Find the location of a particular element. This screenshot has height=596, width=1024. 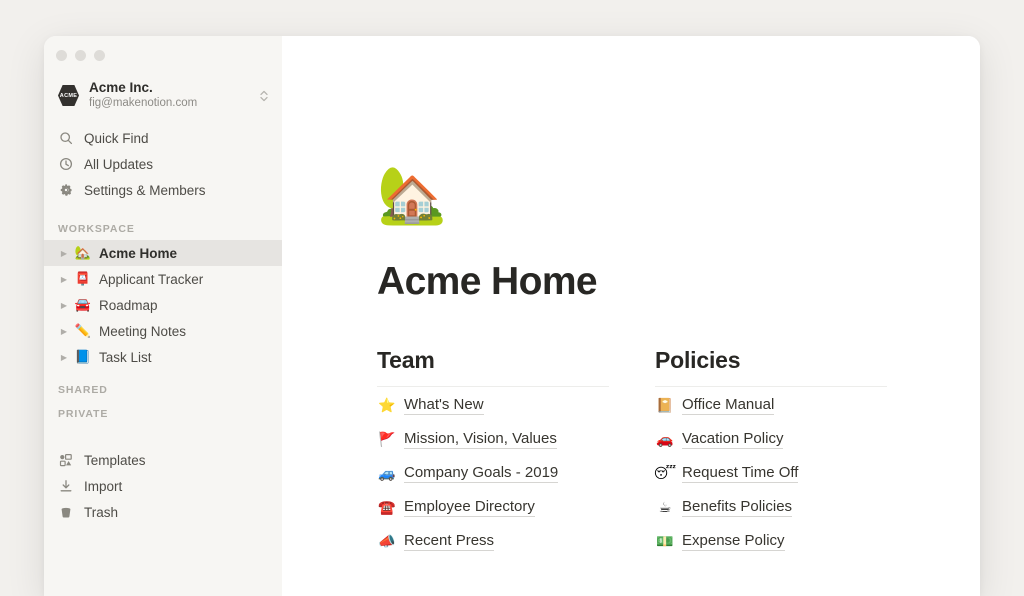

sidebar-item-settings-members: Settings & Members is located at coordinates (163, 190).